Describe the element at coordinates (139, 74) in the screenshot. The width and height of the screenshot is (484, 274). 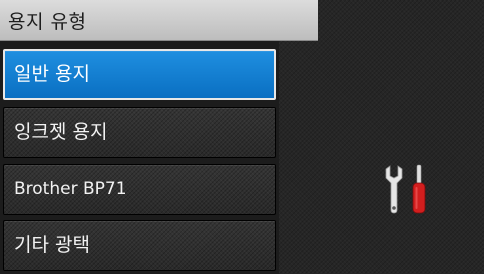
I see `menu-item-plain-paper: 일반 용지` at that location.